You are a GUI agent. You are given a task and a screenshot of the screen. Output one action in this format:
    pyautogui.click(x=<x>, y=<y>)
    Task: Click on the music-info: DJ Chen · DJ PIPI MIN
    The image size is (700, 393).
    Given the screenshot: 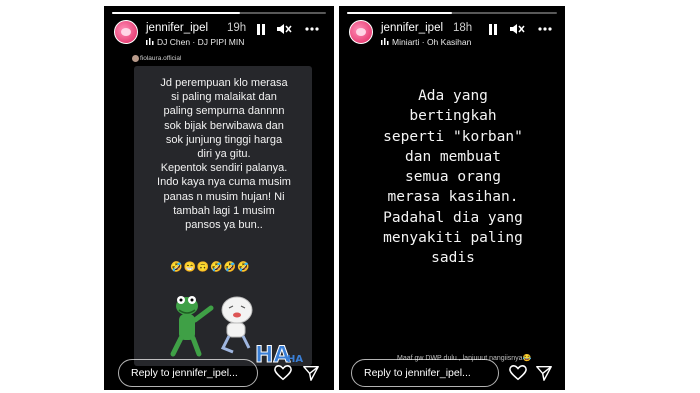 What is the action you would take?
    pyautogui.click(x=195, y=42)
    